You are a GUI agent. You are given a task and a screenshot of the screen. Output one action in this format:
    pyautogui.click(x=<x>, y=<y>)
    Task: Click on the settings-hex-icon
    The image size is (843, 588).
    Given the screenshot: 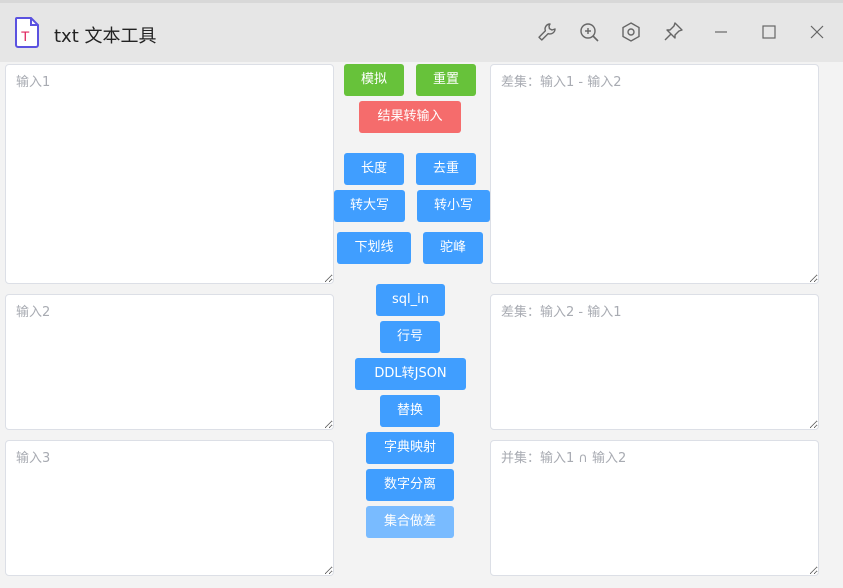 What is the action you would take?
    pyautogui.click(x=631, y=32)
    